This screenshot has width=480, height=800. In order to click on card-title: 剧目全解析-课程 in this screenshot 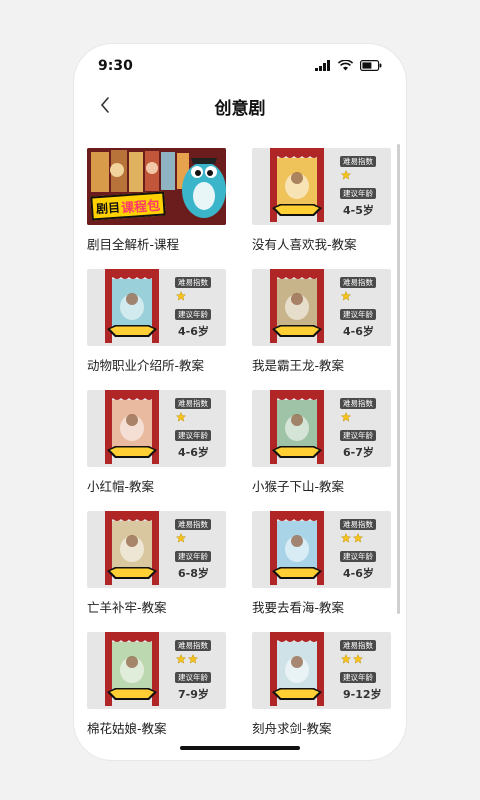, I will do `click(133, 244)`.